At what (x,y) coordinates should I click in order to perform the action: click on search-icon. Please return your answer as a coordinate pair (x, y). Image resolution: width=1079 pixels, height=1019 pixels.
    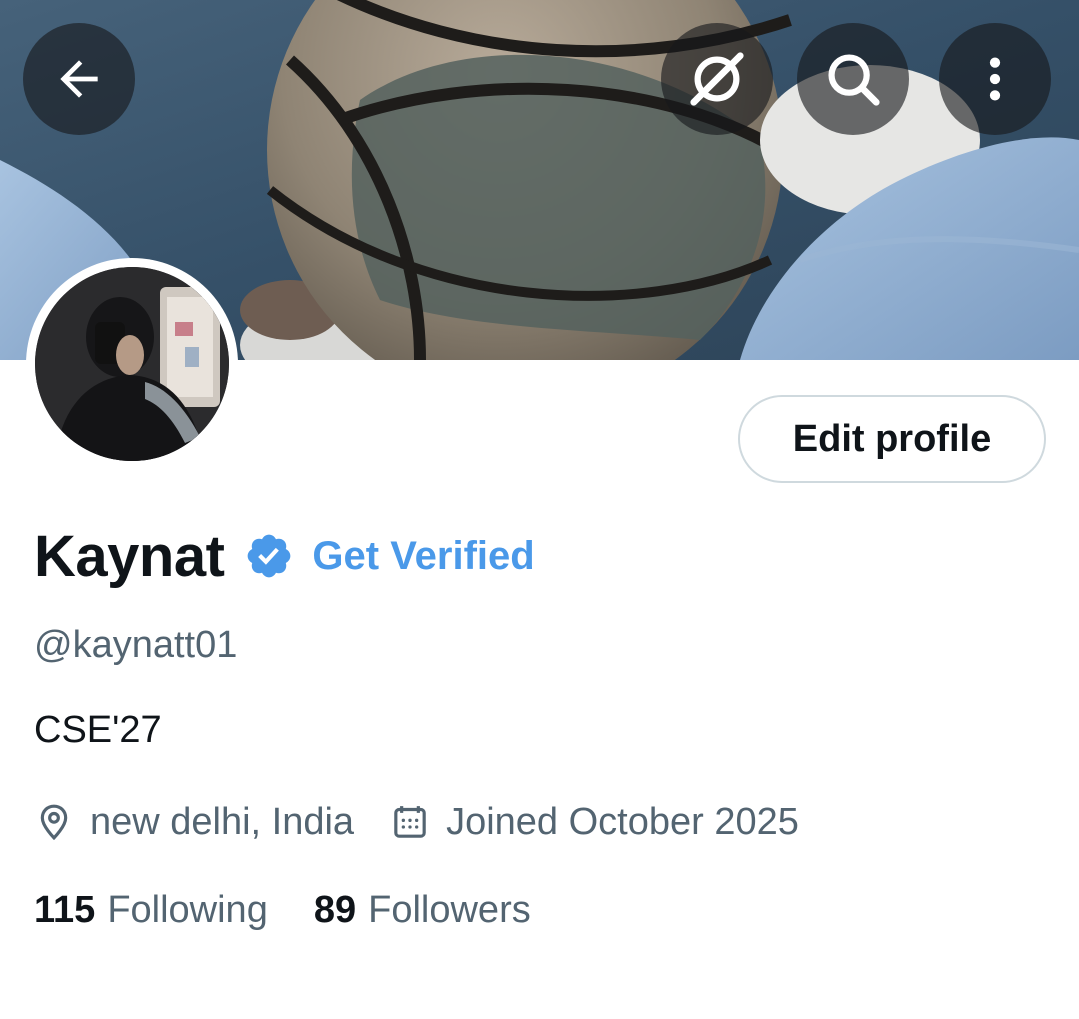
    Looking at the image, I should click on (854, 80).